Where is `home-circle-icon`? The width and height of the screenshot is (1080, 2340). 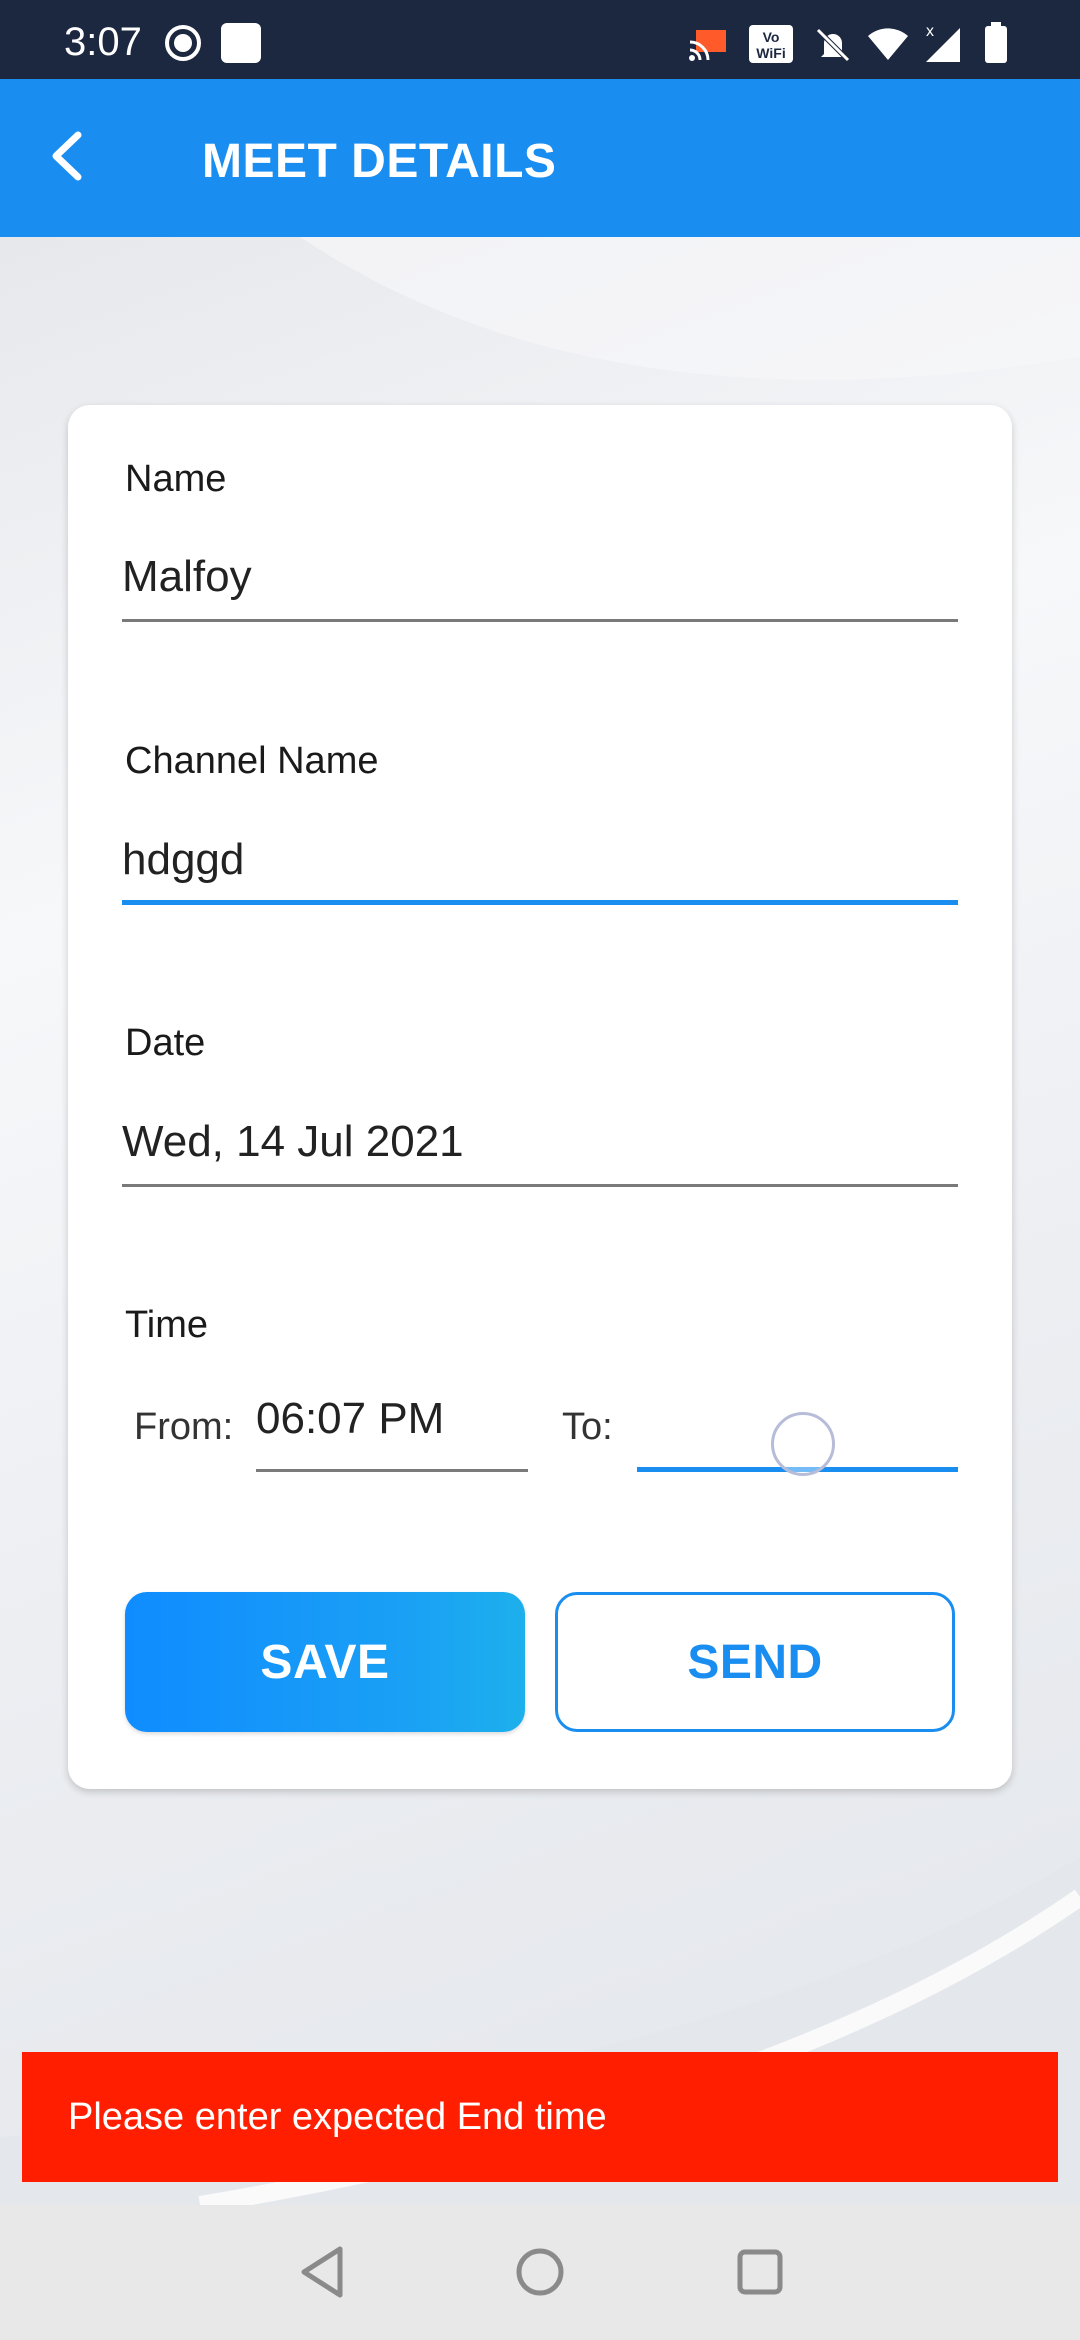
home-circle-icon is located at coordinates (540, 2272).